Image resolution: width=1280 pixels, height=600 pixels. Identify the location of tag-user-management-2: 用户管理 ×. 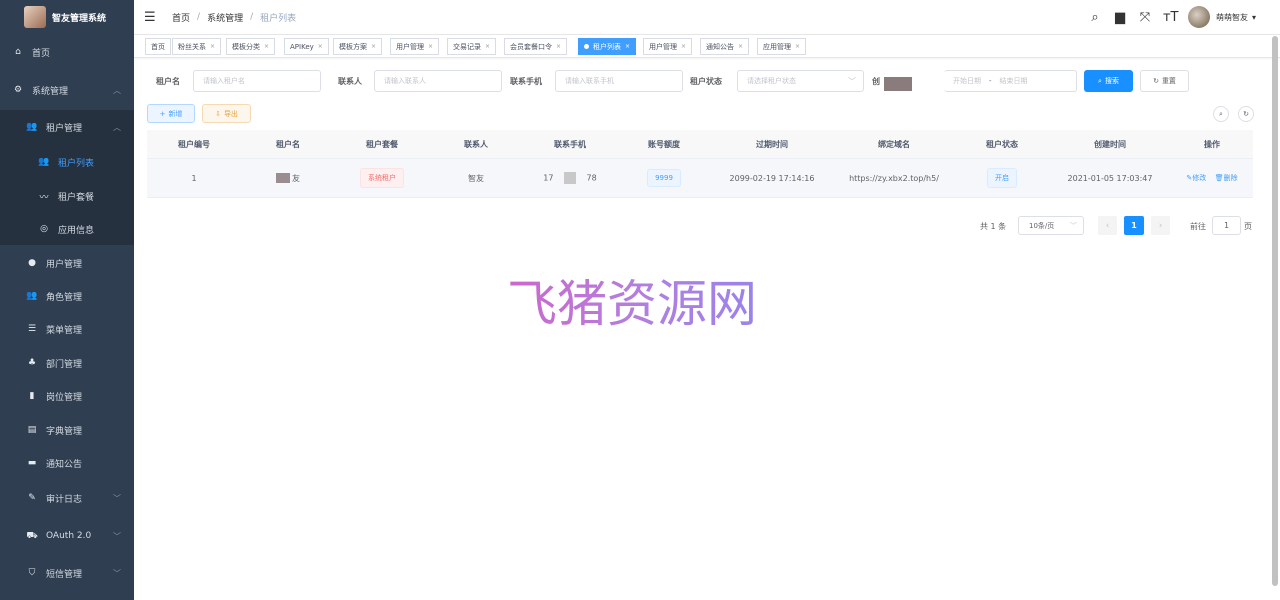
(668, 46).